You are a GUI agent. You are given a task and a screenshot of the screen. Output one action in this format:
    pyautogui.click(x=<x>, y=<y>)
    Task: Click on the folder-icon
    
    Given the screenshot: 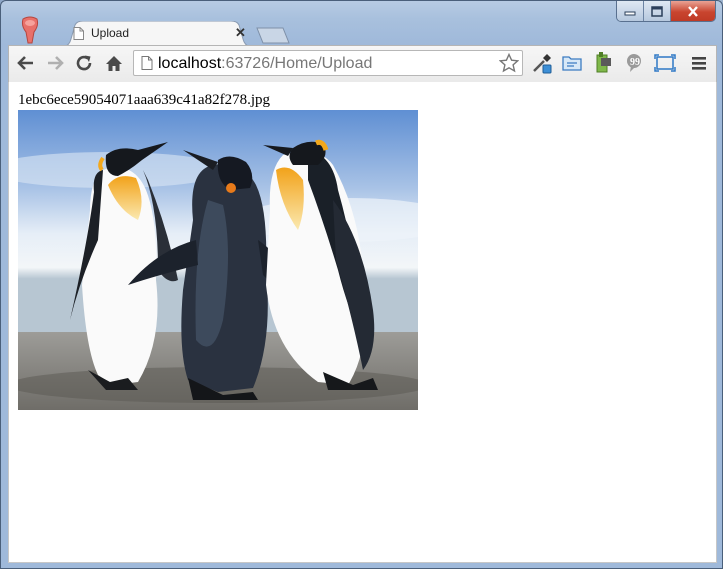 What is the action you would take?
    pyautogui.click(x=572, y=63)
    